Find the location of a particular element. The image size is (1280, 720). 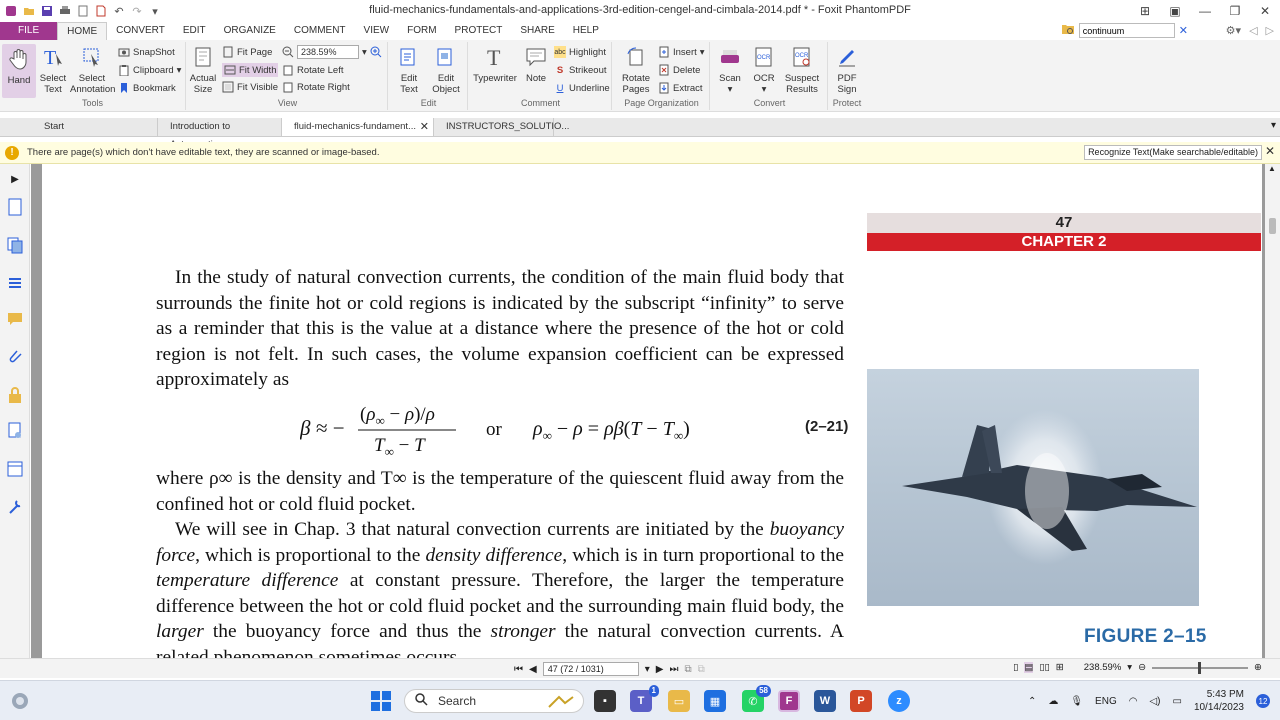

weather-icon is located at coordinates (20, 702).